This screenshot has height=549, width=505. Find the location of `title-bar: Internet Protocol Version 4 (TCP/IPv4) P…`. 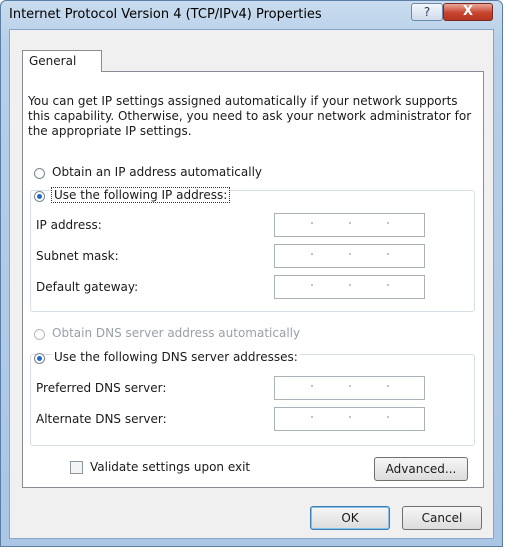

title-bar: Internet Protocol Version 4 (TCP/IPv4) P… is located at coordinates (251, 15).